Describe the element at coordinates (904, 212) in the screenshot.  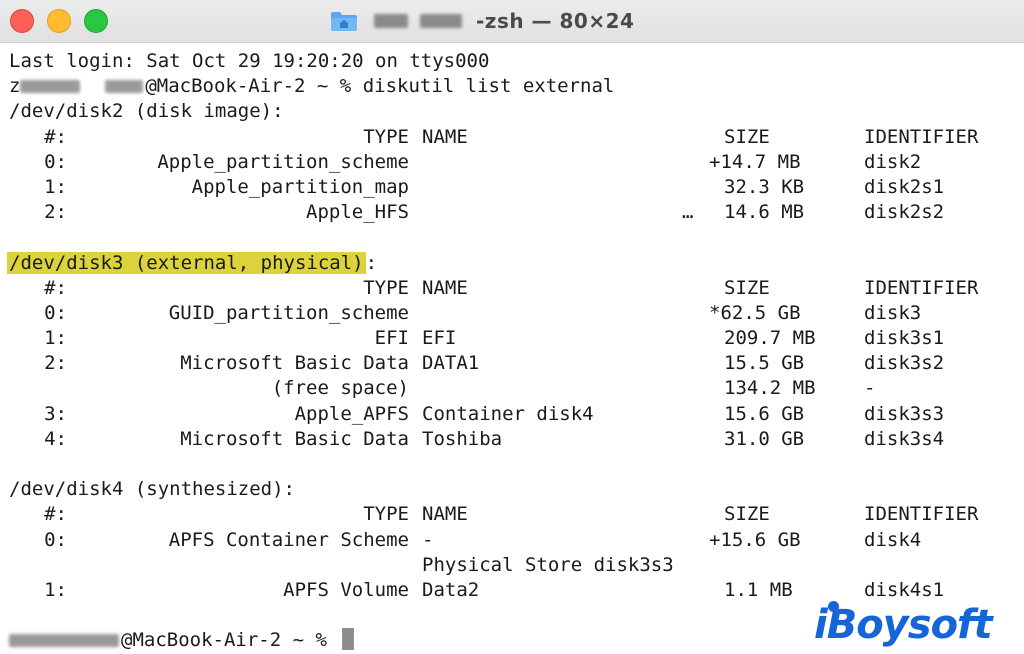
I see `partition-identifier: disk2s2` at that location.